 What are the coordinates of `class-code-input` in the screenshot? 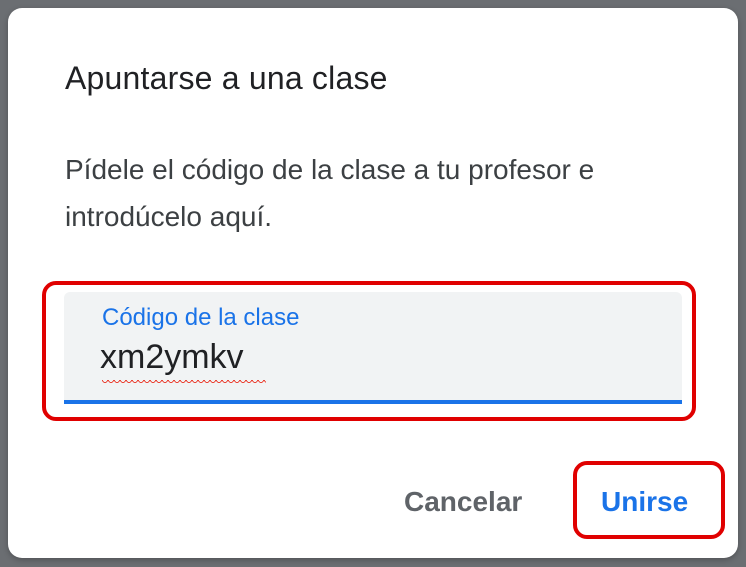 It's located at (380, 357).